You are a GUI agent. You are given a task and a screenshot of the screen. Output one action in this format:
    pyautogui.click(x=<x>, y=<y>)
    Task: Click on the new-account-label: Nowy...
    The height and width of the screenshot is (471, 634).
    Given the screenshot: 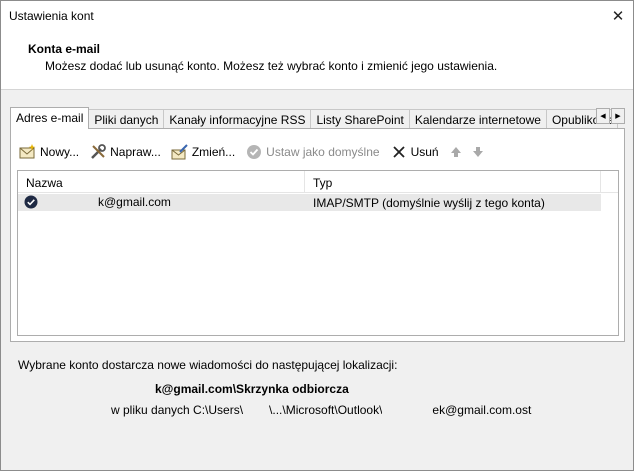 What is the action you would take?
    pyautogui.click(x=60, y=152)
    